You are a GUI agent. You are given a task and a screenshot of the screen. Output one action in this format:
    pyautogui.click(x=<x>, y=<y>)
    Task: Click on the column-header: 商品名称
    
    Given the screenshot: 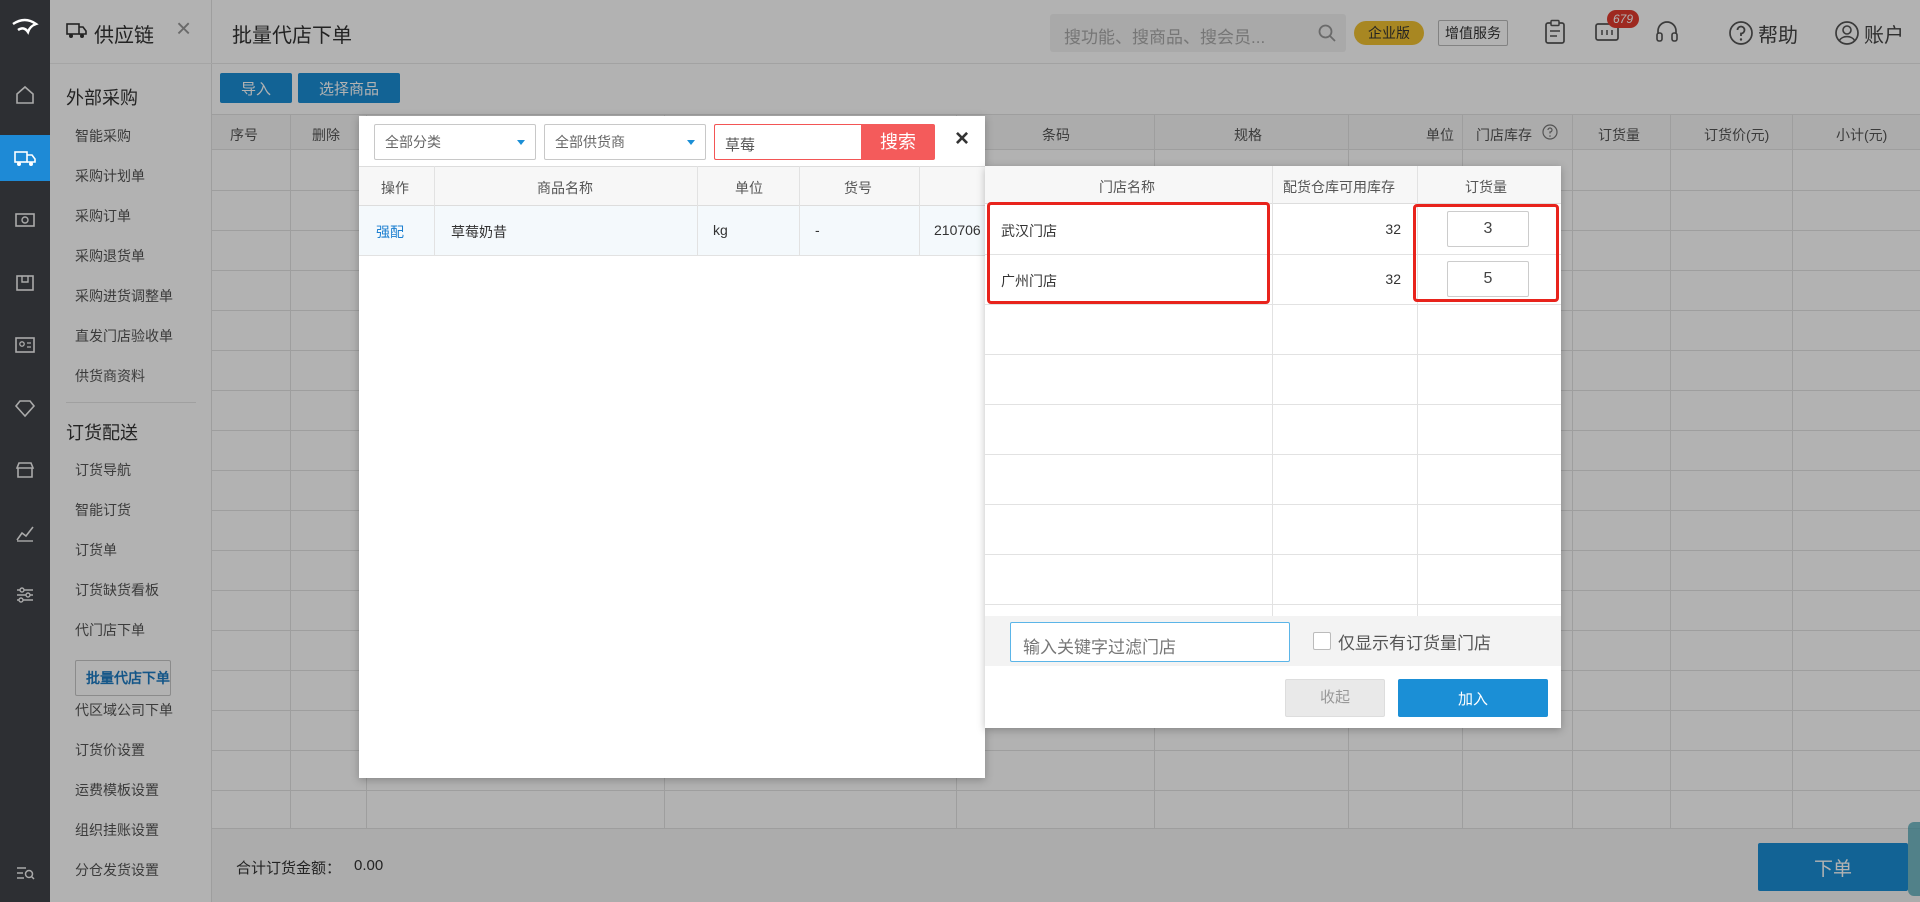 What is the action you would take?
    pyautogui.click(x=565, y=188)
    